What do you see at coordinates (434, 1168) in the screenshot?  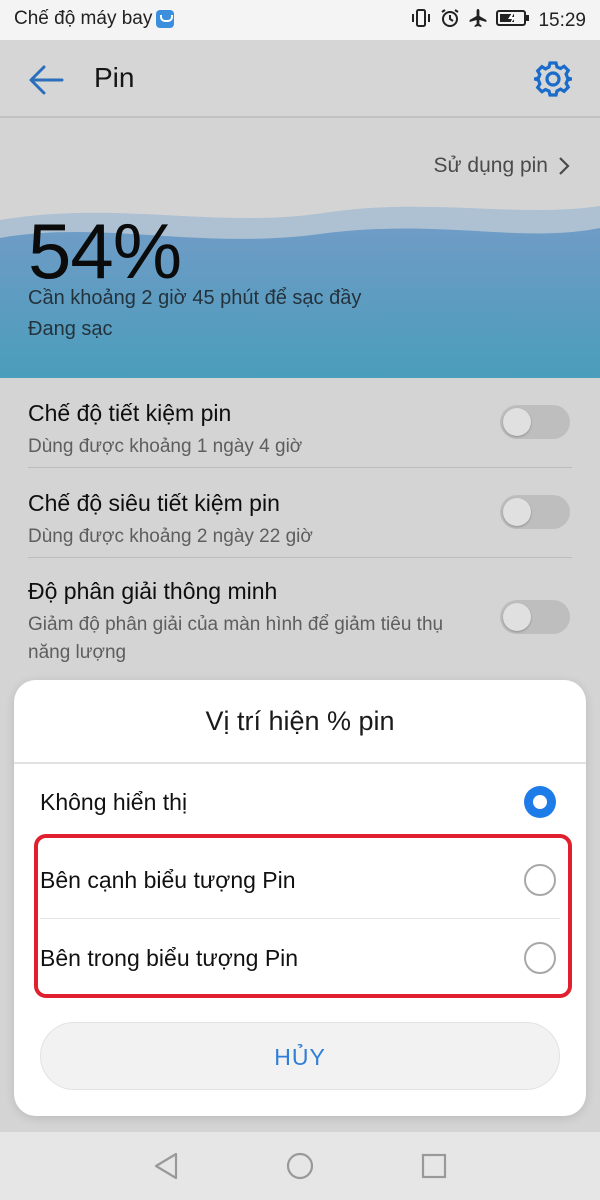 I see `recents-square-icon` at bounding box center [434, 1168].